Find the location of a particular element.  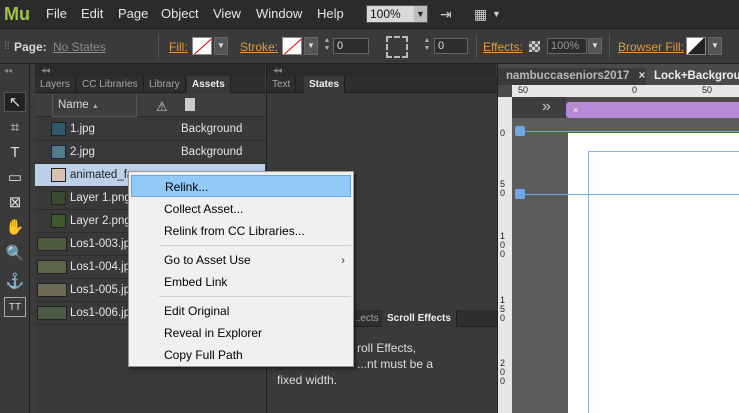

layout-icon: ▦ is located at coordinates (480, 14).